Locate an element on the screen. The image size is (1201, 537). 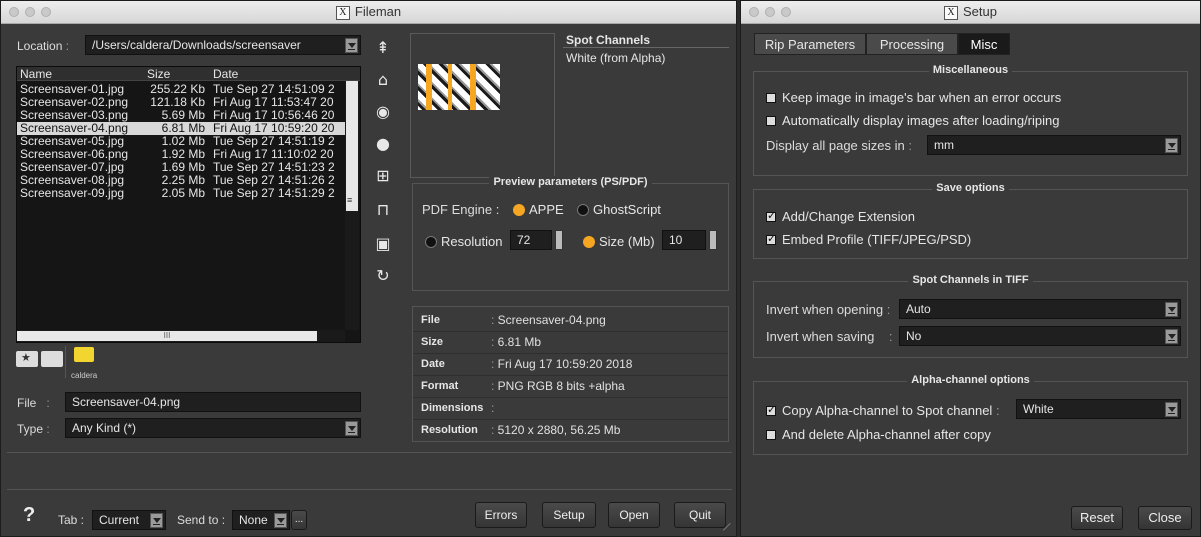
file-size-cell: 2.25 Mb is located at coordinates (183, 180).